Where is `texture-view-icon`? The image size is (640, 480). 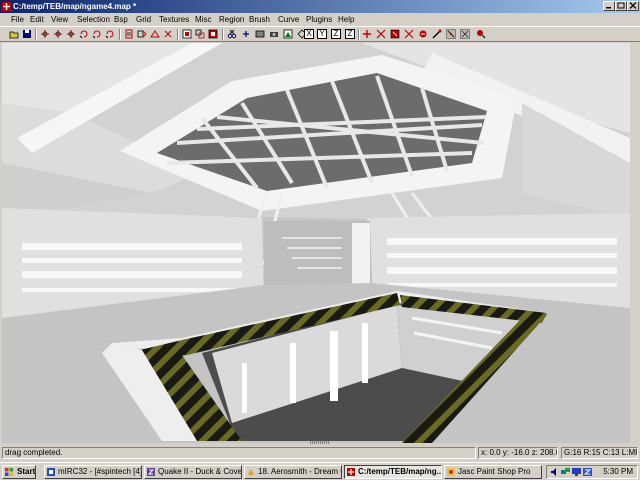
texture-view-icon is located at coordinates (260, 34).